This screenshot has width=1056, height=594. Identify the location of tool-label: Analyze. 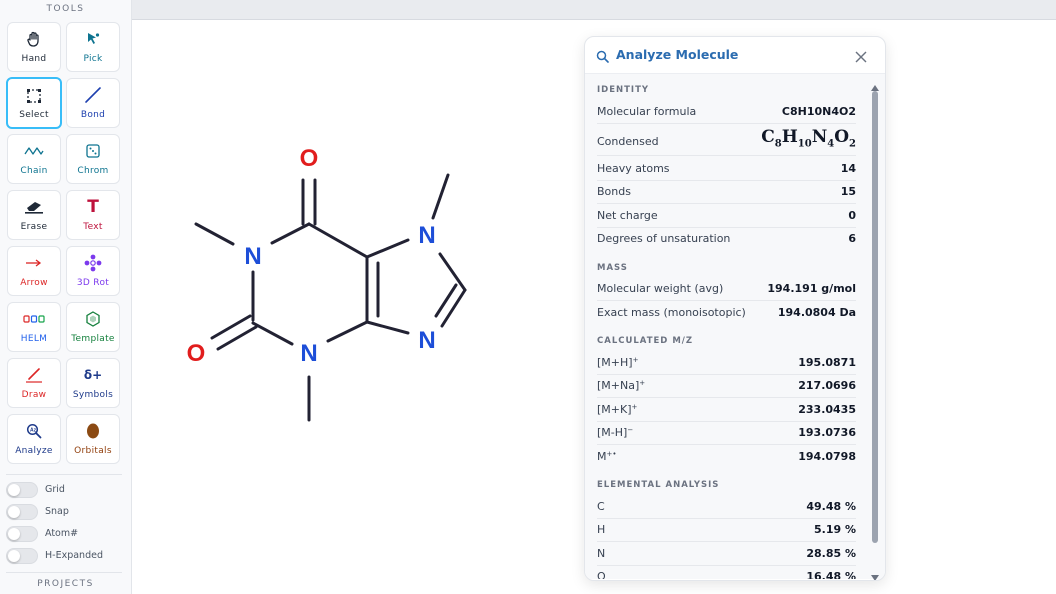
(34, 451).